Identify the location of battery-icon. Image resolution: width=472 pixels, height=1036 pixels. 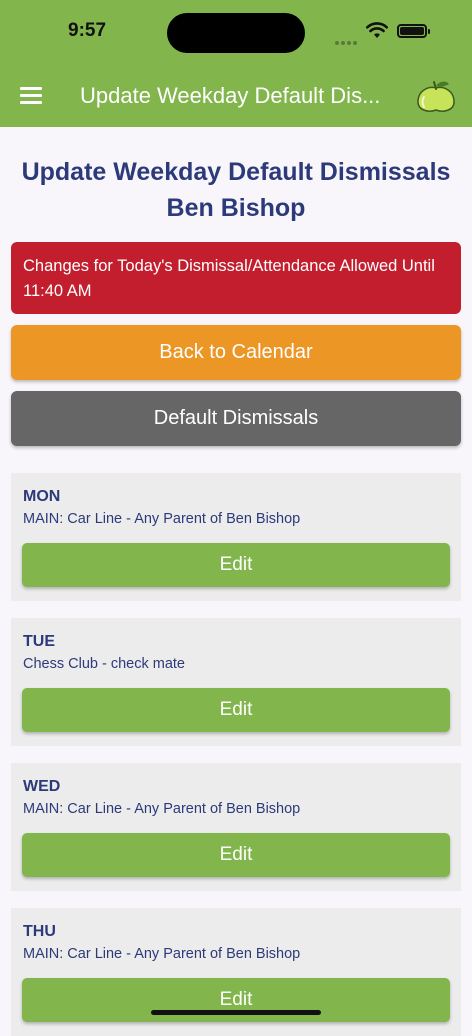
(413, 31).